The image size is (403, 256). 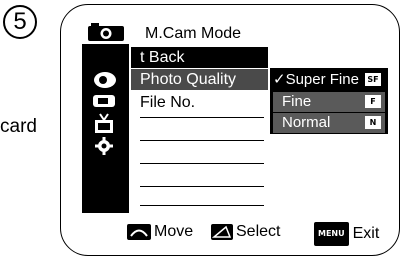 What do you see at coordinates (18, 126) in the screenshot?
I see `side-label: card` at bounding box center [18, 126].